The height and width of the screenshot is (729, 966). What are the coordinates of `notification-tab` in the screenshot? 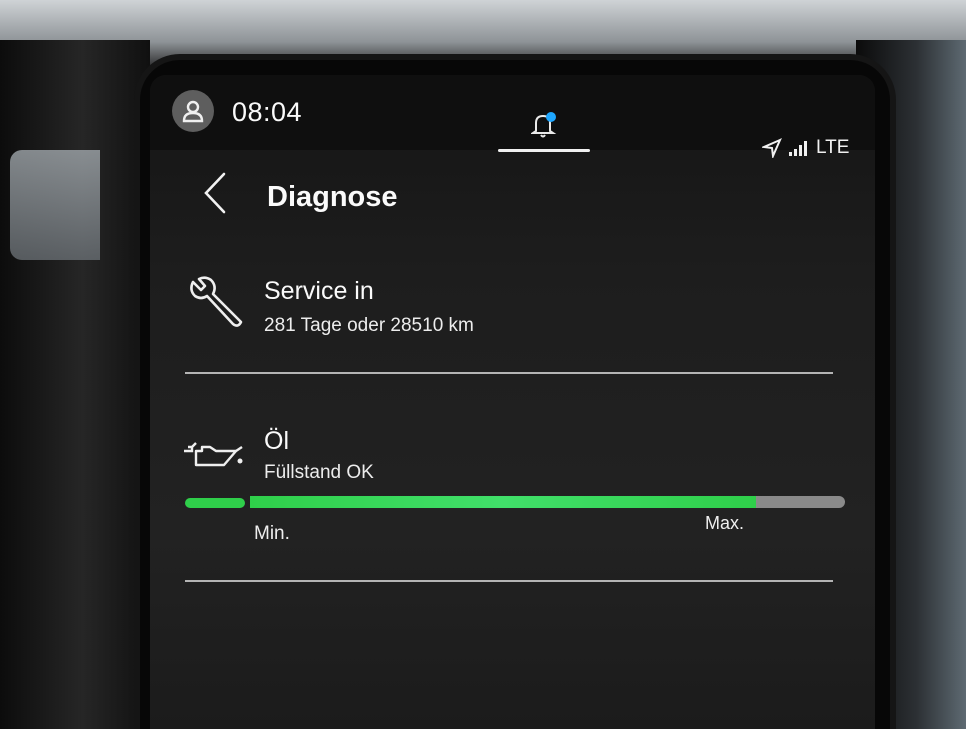 It's located at (544, 130).